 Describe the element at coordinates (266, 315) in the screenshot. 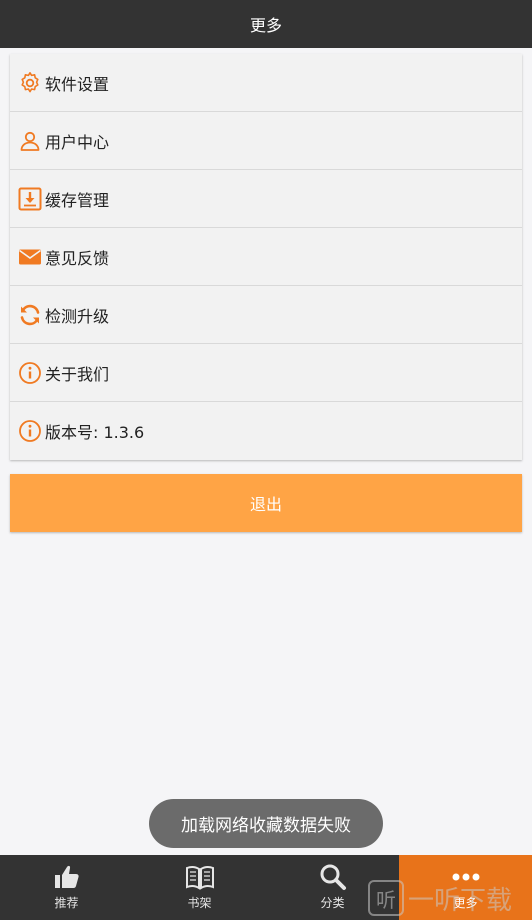

I see `menu-item-check-update: 检测升级` at that location.